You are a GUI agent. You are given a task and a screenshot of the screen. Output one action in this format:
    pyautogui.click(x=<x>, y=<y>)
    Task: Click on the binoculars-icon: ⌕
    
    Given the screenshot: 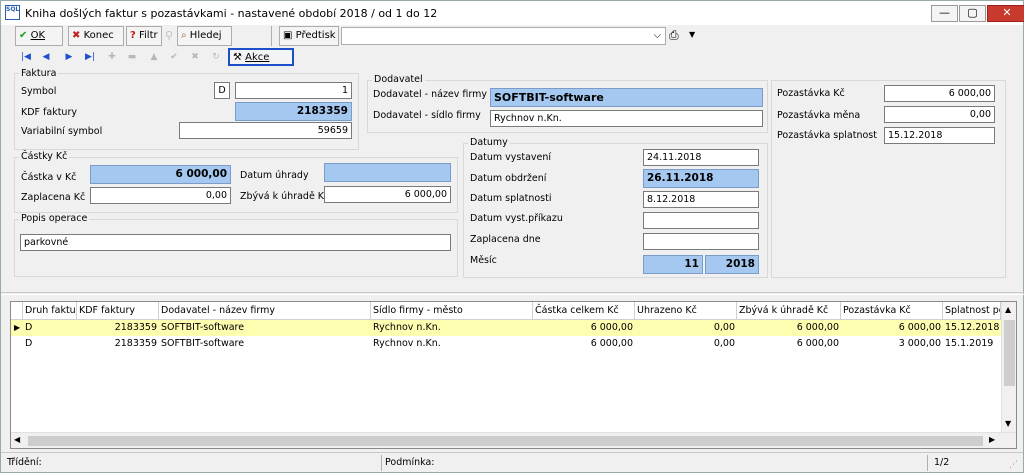 What is the action you would take?
    pyautogui.click(x=184, y=35)
    